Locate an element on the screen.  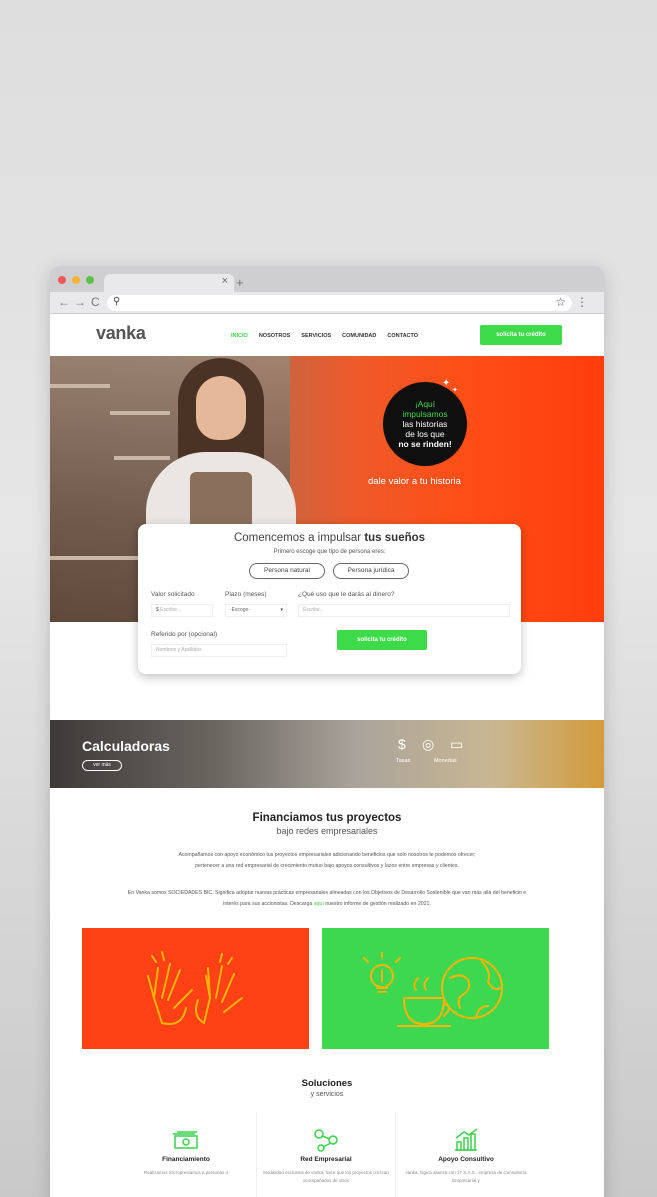
referido-label: Referido por (opcional) is located at coordinates (184, 634).